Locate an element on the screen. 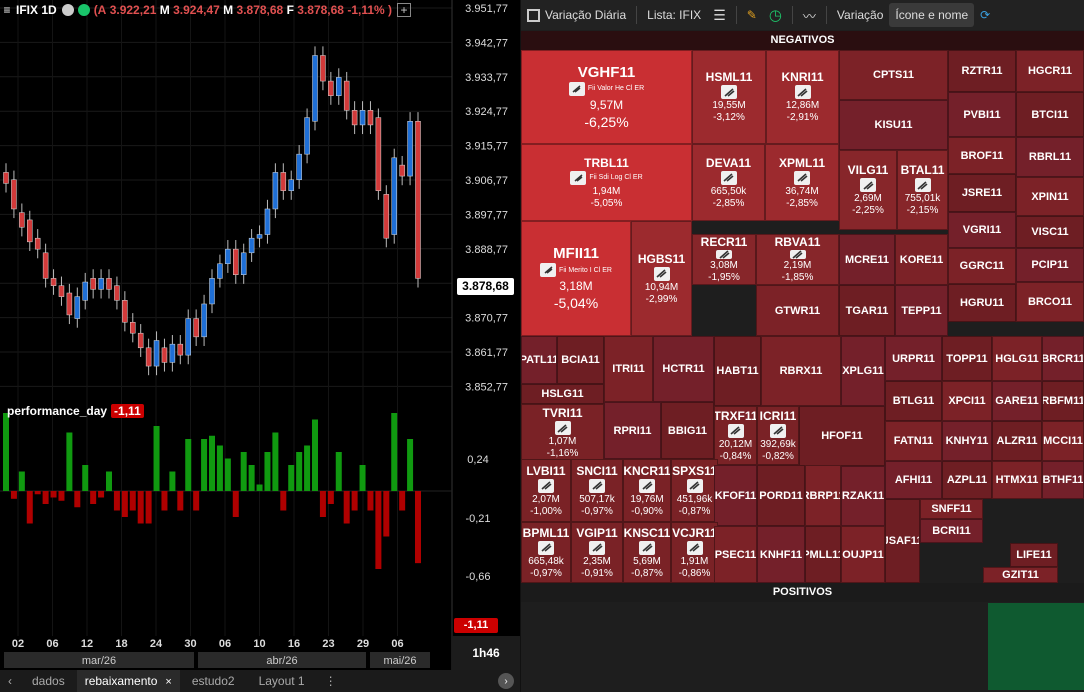  tile-xpin11: XPIN11 is located at coordinates (1050, 196).